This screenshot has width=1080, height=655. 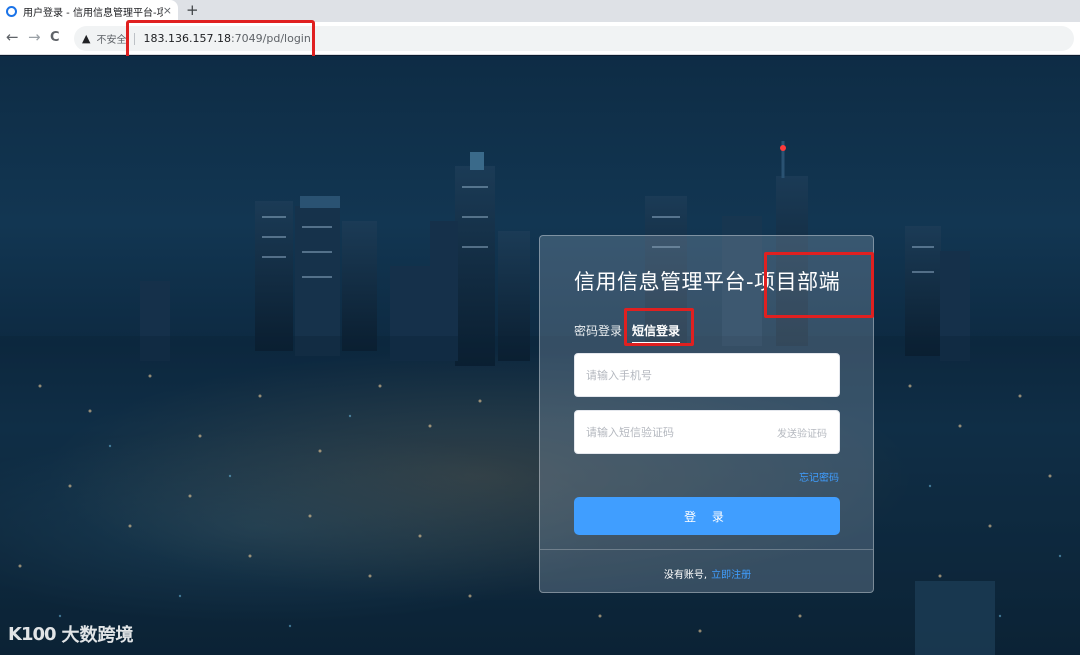 I want to click on no-account-text: 没有账号,, so click(x=685, y=575).